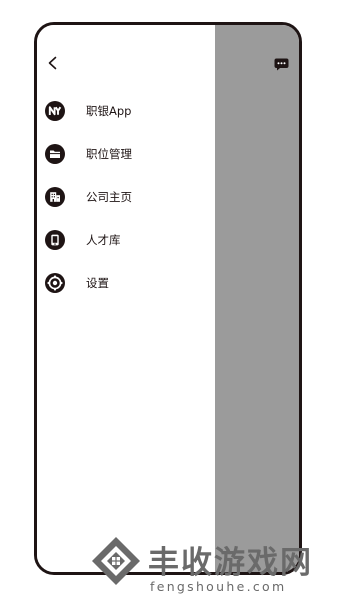  Describe the element at coordinates (230, 563) in the screenshot. I see `watermark-title: 丰收游戏网` at that location.